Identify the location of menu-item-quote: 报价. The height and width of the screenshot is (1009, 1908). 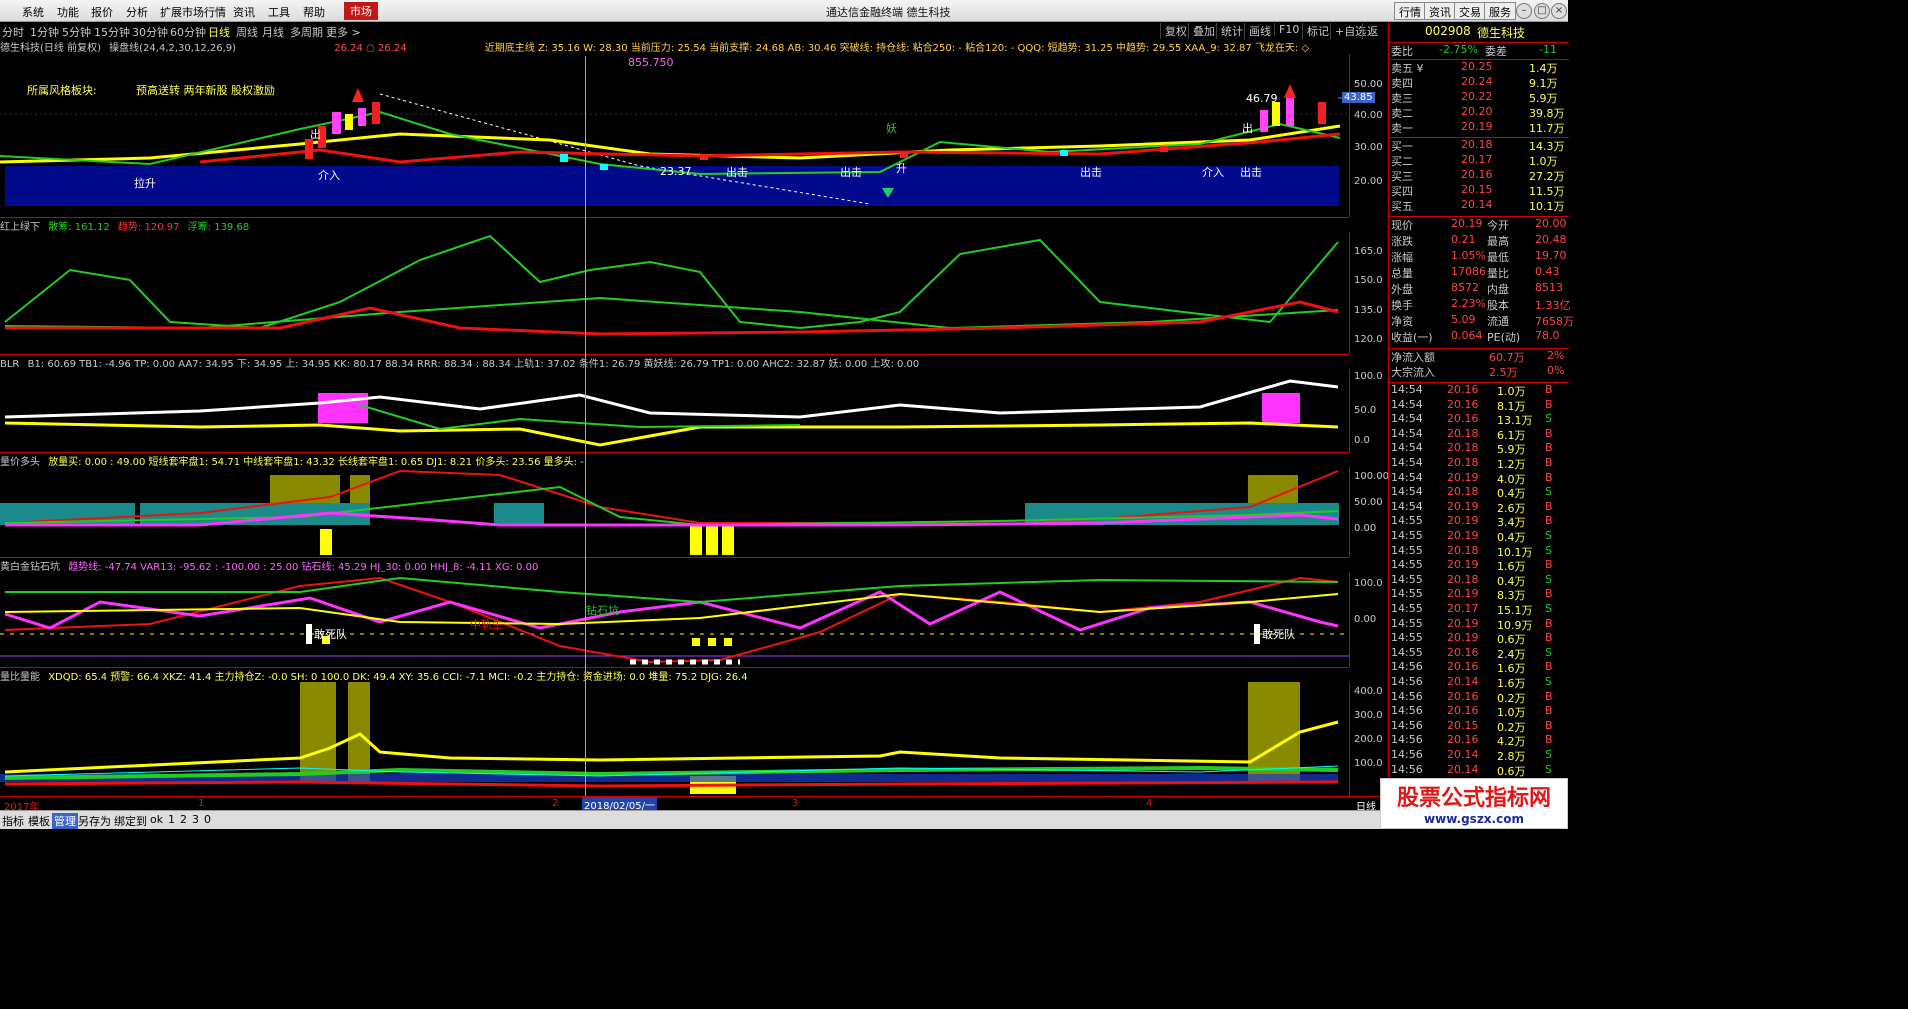
(102, 12).